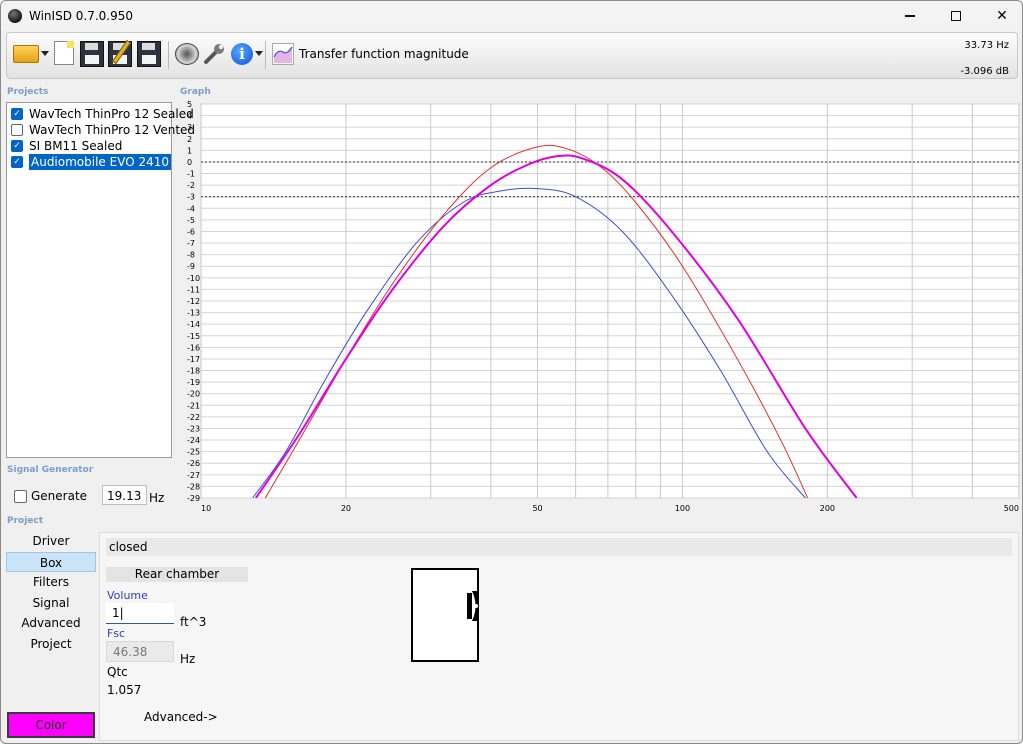  I want to click on y-tick-label: -25, so click(193, 452).